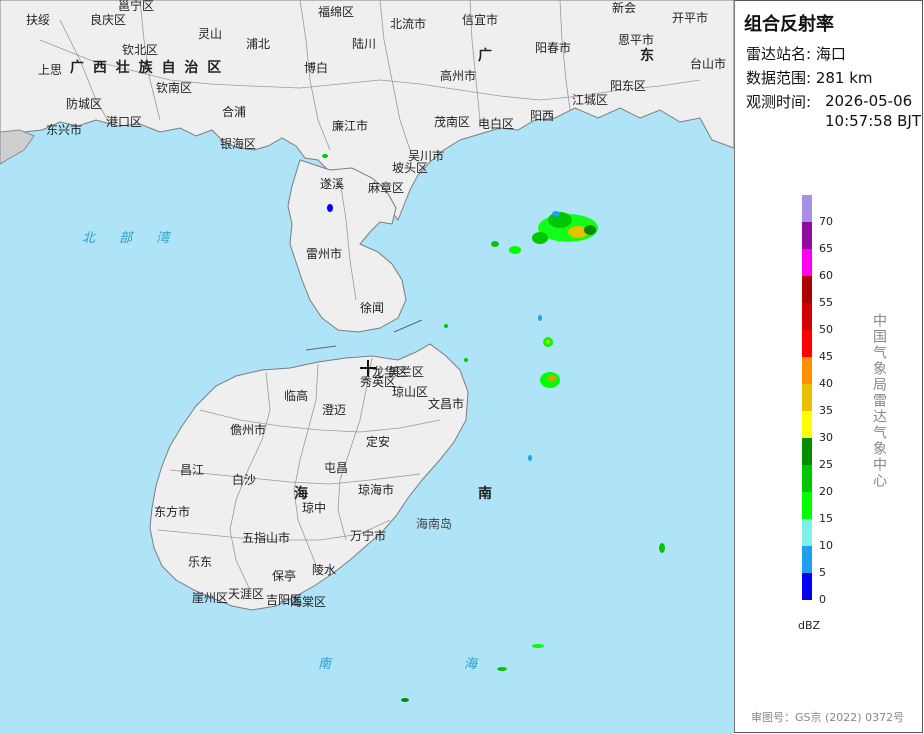  What do you see at coordinates (350, 125) in the screenshot?
I see `label-lianjiang: 廉江市` at bounding box center [350, 125].